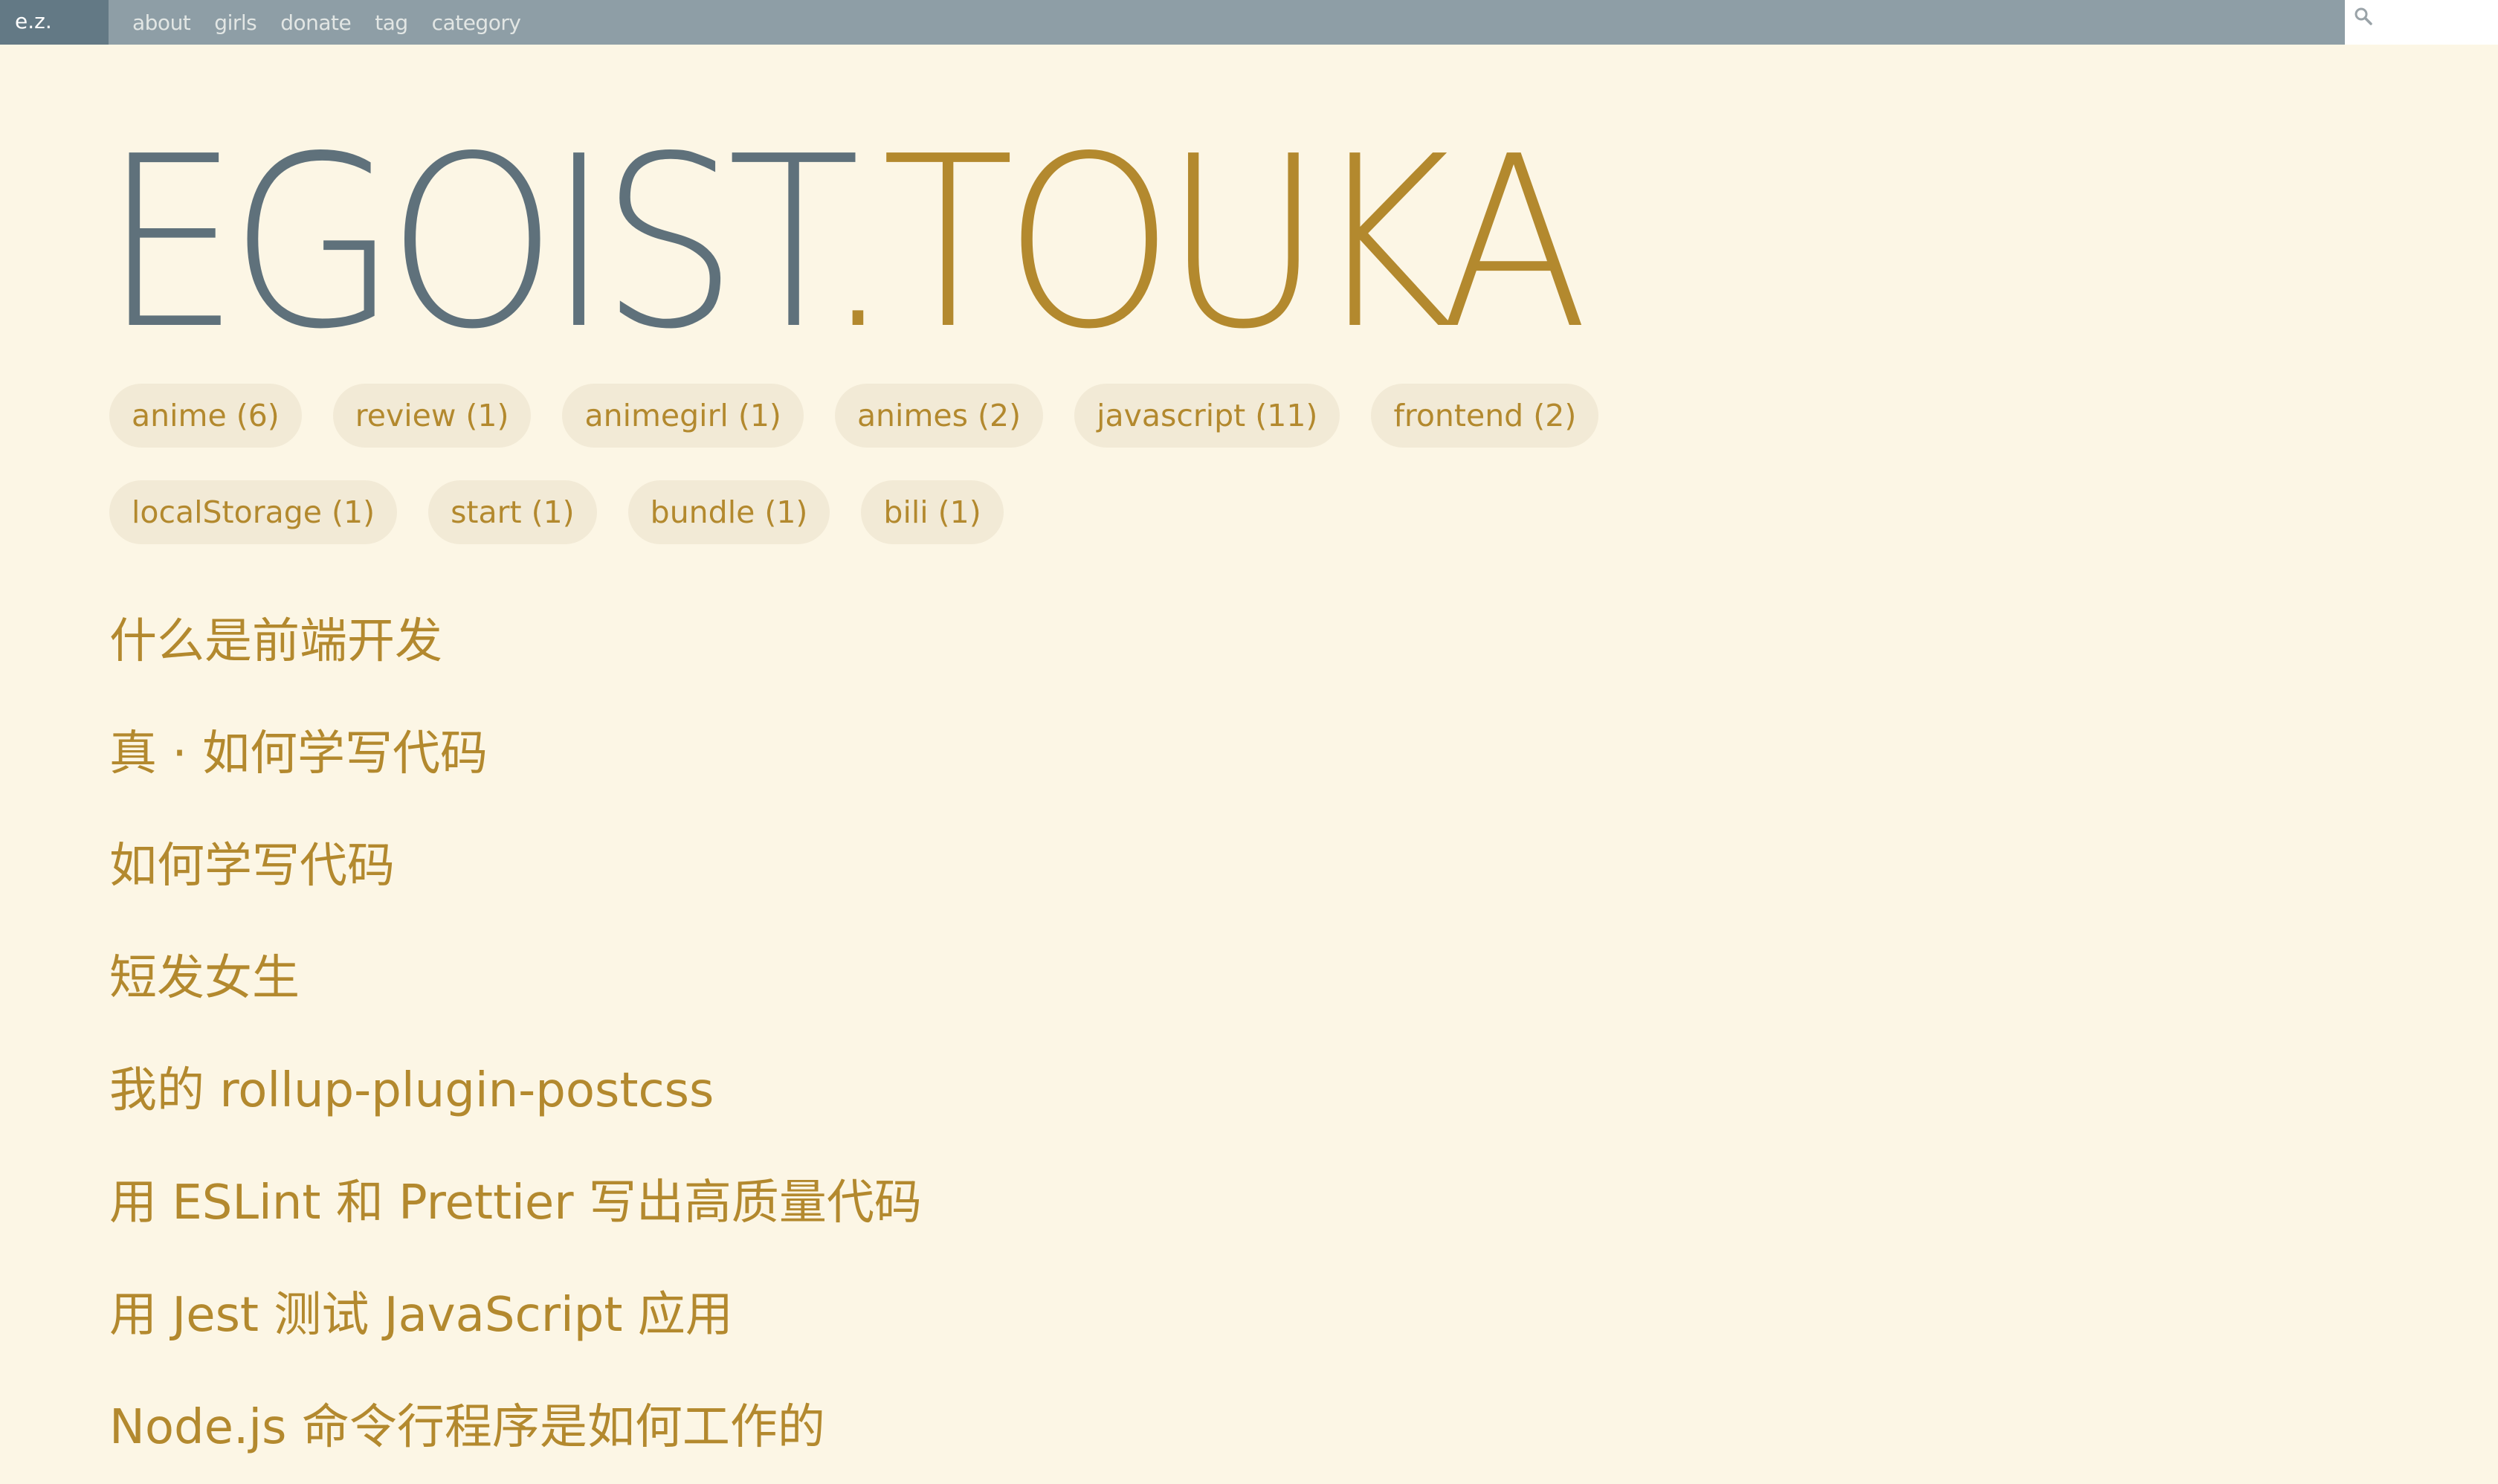 Image resolution: width=2498 pixels, height=1484 pixels. Describe the element at coordinates (728, 512) in the screenshot. I see `tag-bundle: bundle (1)` at that location.